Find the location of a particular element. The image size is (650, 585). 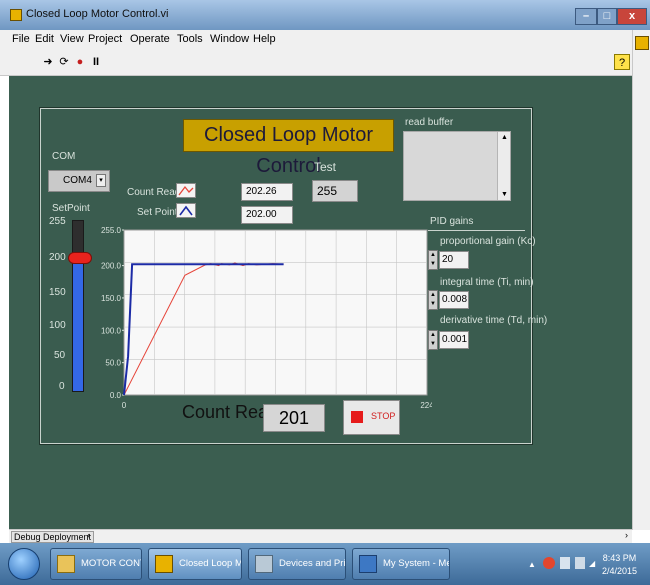

run-continuously-icon: ⟳ is located at coordinates (64, 62).